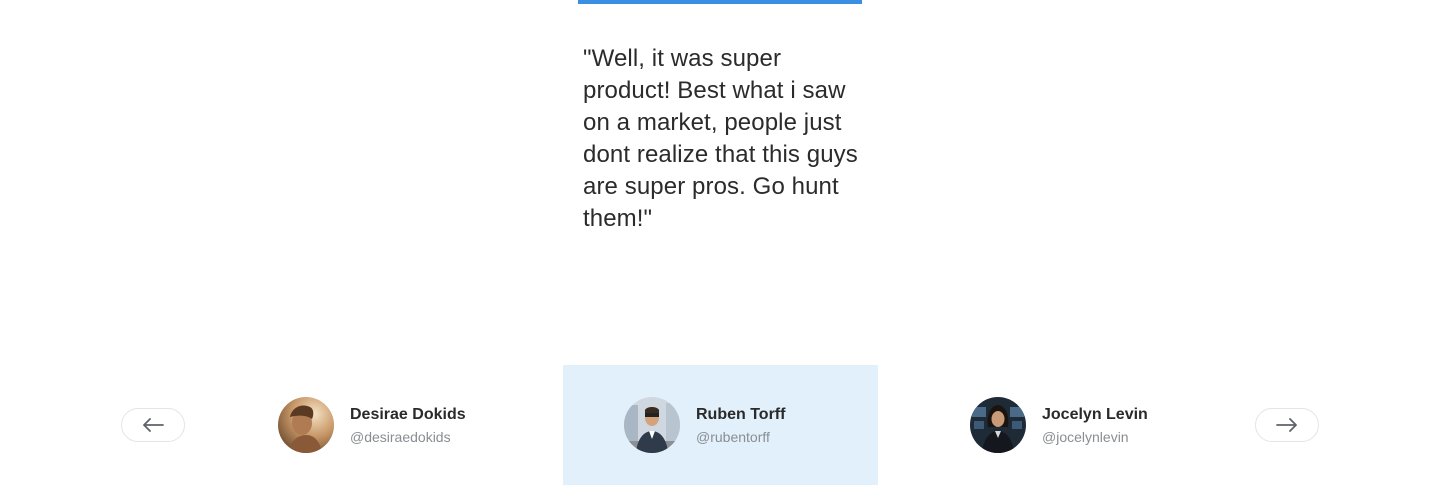  Describe the element at coordinates (741, 414) in the screenshot. I see `person-name: Ruben Torff` at that location.